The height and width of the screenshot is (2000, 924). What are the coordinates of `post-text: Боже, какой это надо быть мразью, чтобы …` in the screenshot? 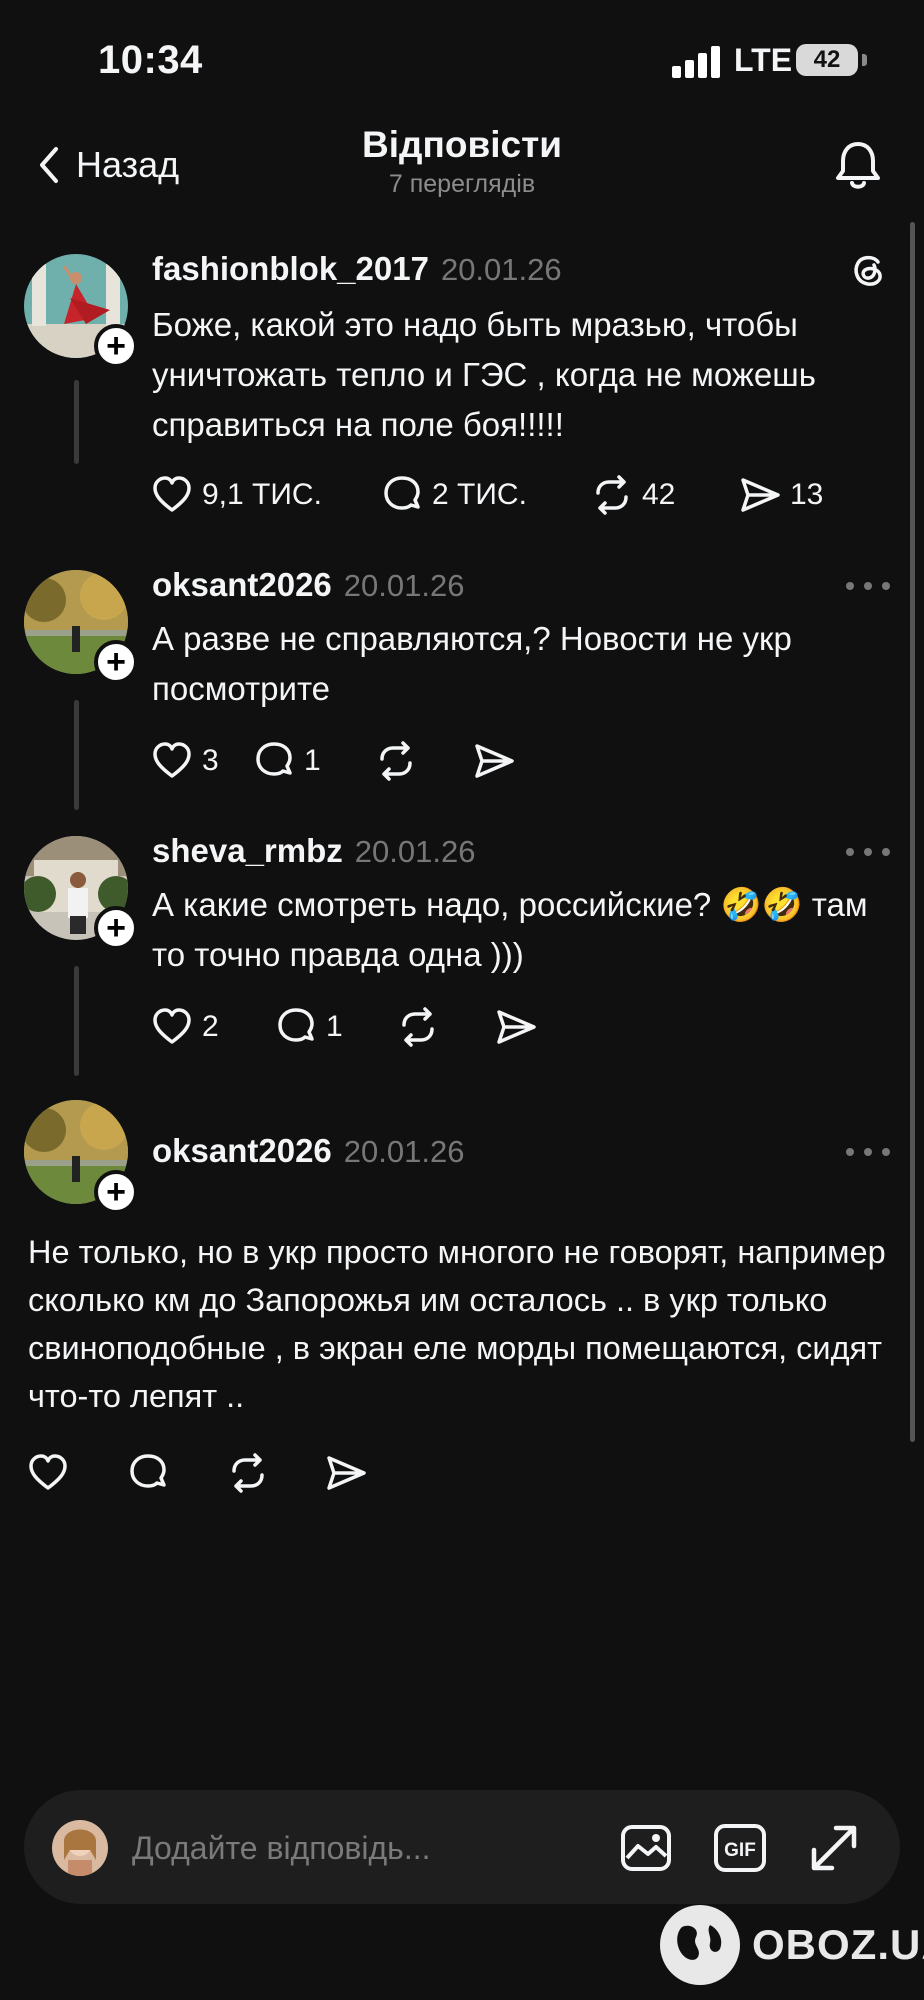 It's located at (484, 374).